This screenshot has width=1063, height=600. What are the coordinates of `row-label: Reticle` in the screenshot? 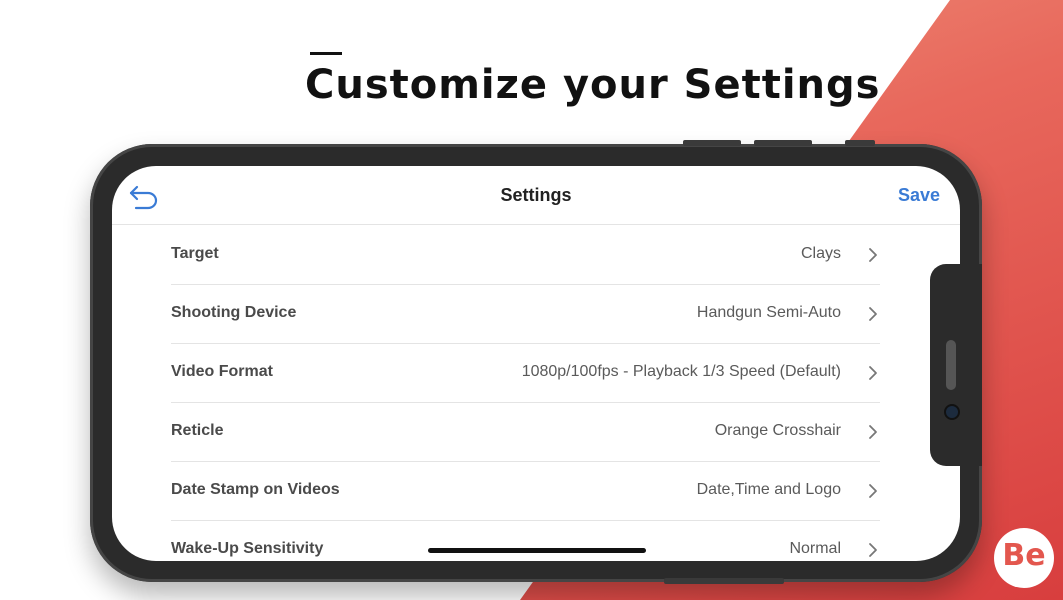 It's located at (197, 430).